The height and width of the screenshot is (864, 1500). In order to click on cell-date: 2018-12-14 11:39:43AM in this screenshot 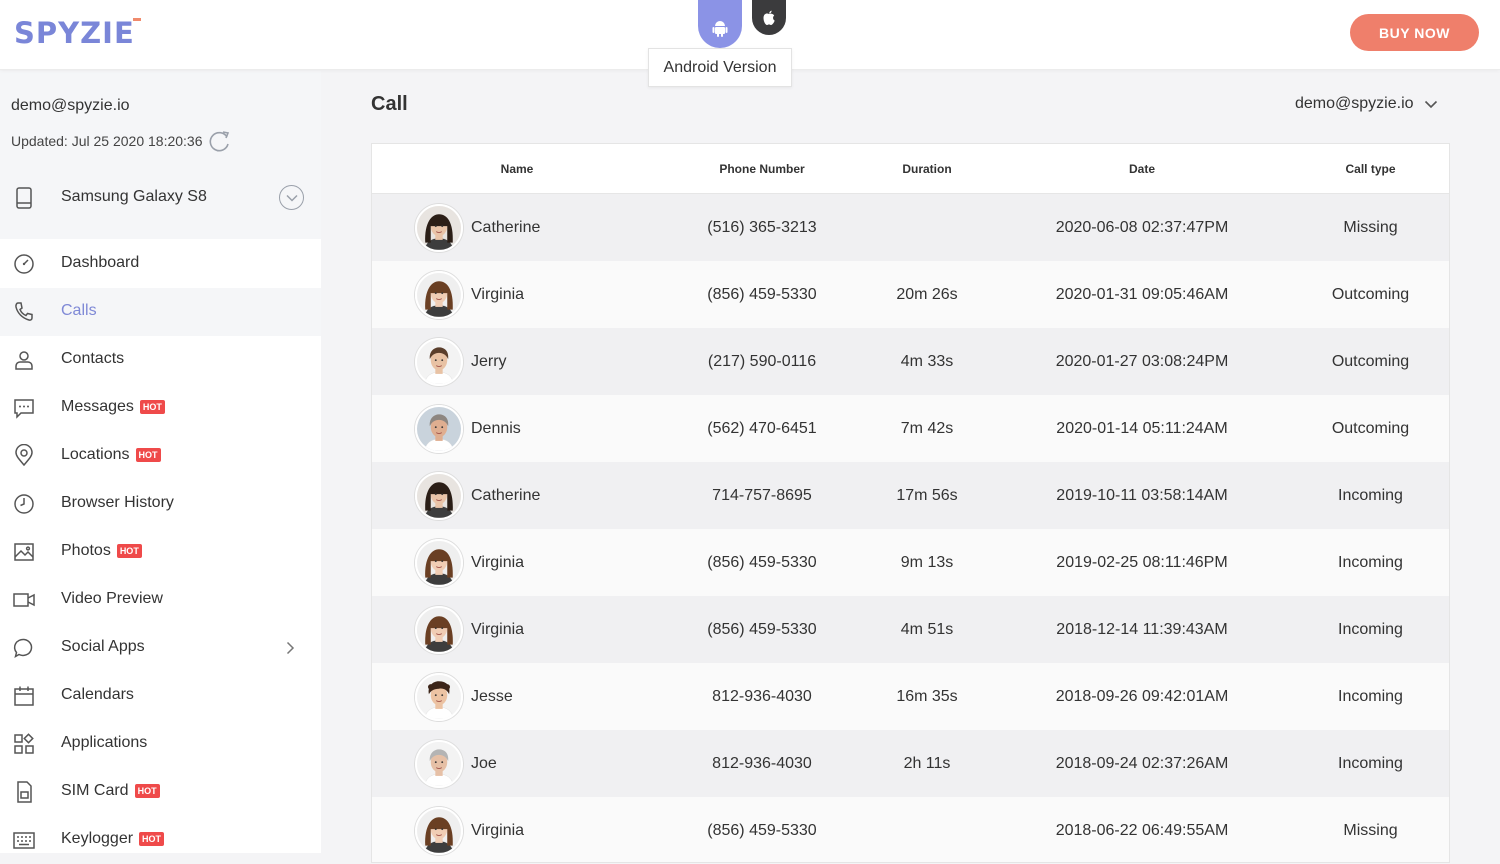, I will do `click(1142, 629)`.